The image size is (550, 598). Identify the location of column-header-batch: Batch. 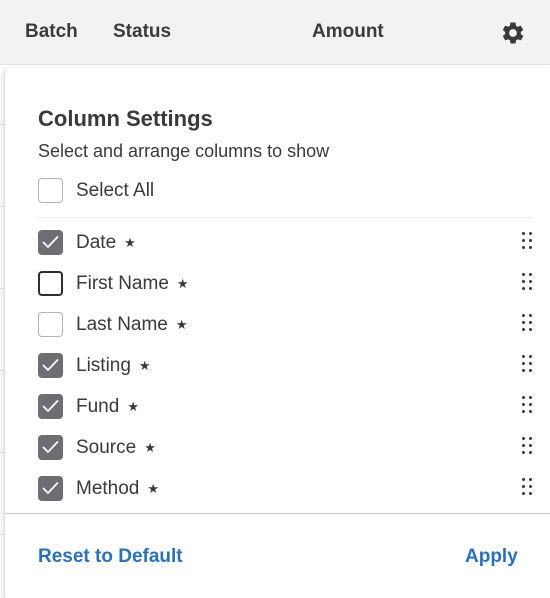
(51, 32).